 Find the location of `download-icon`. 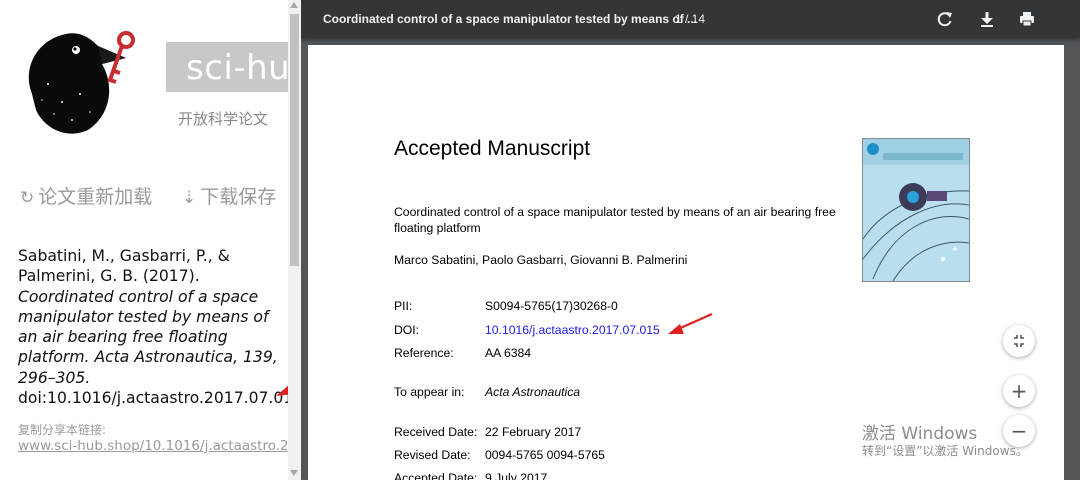

download-icon is located at coordinates (987, 19).